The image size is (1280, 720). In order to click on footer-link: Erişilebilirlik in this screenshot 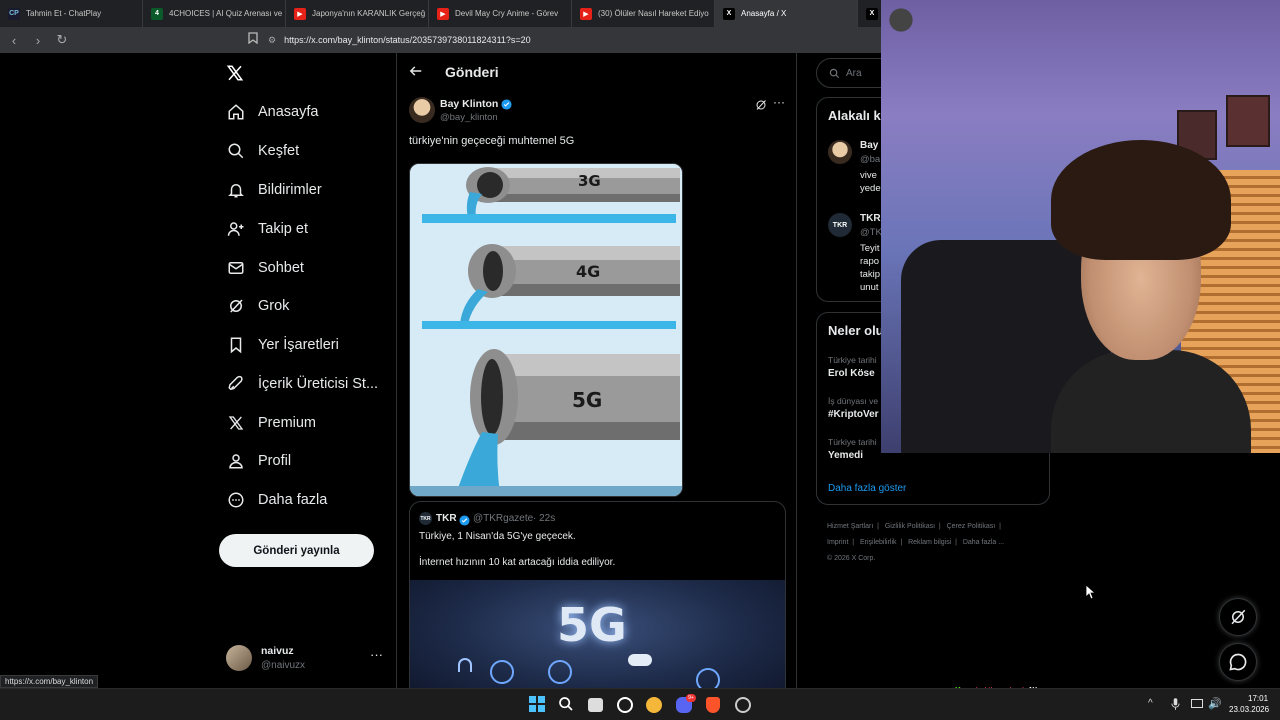, I will do `click(878, 542)`.